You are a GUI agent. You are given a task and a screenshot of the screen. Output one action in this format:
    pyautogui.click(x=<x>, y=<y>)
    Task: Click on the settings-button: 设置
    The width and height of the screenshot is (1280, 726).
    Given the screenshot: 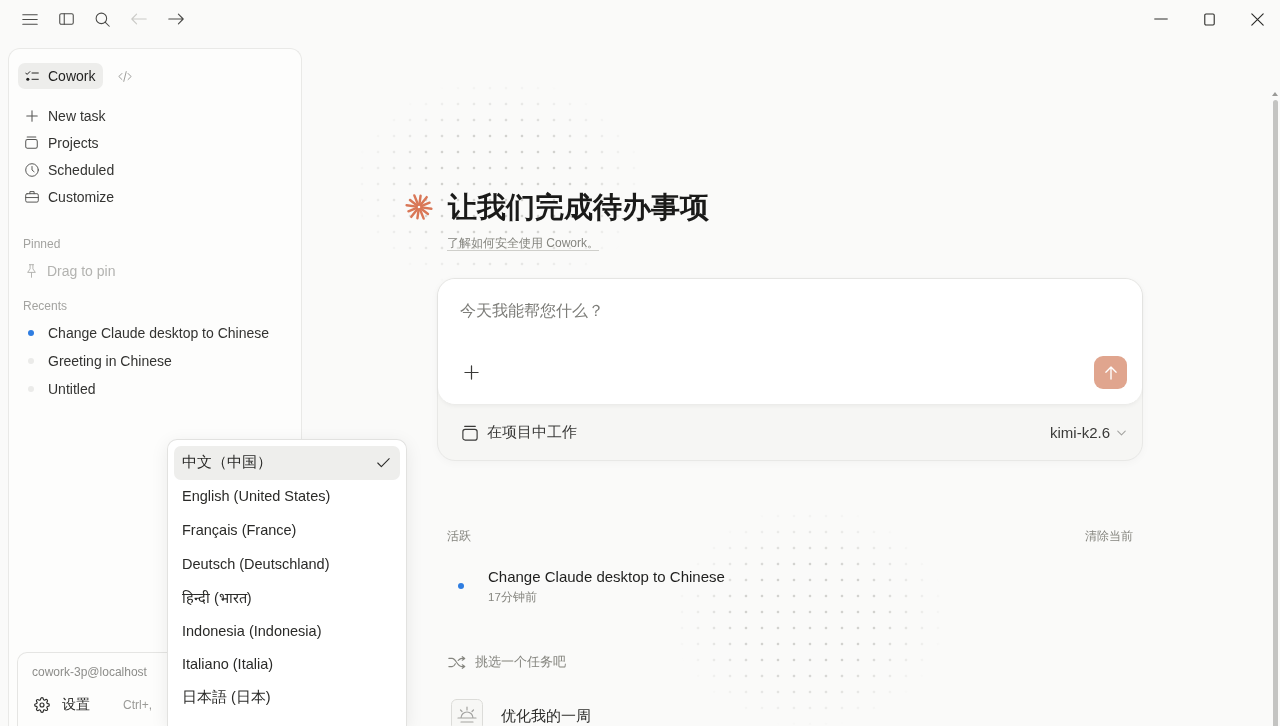 What is the action you would take?
    pyautogui.click(x=62, y=705)
    